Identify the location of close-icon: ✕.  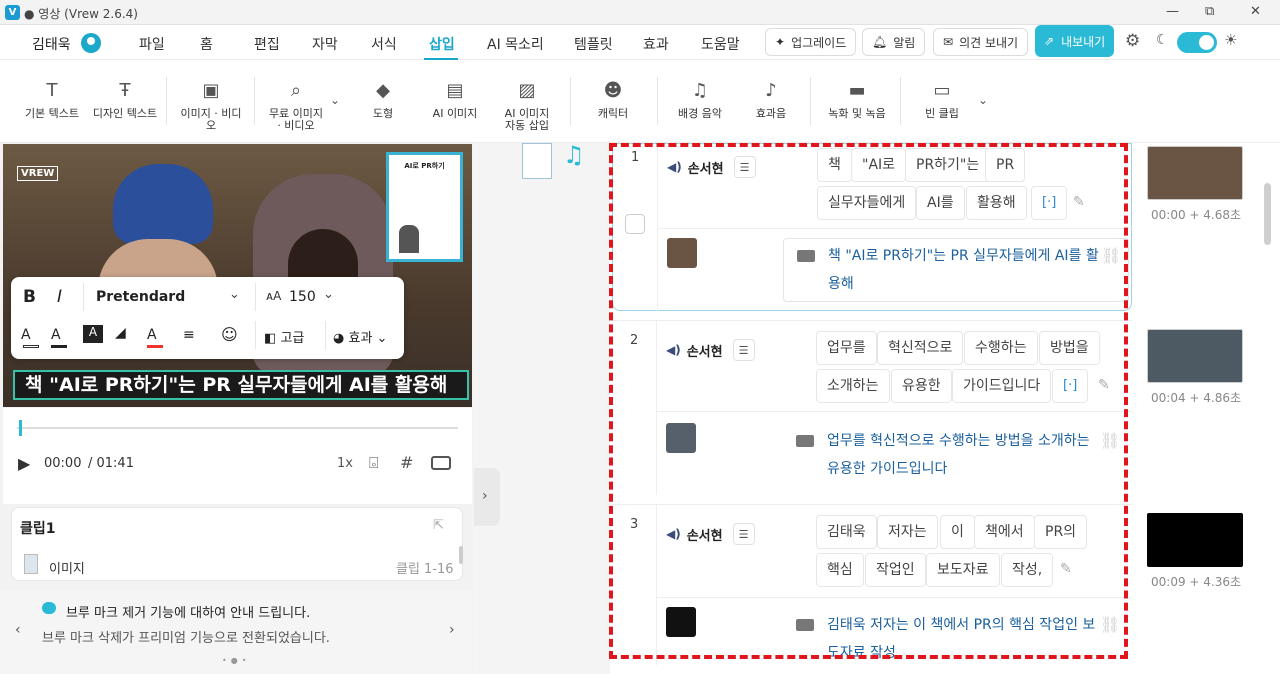
(1255, 11).